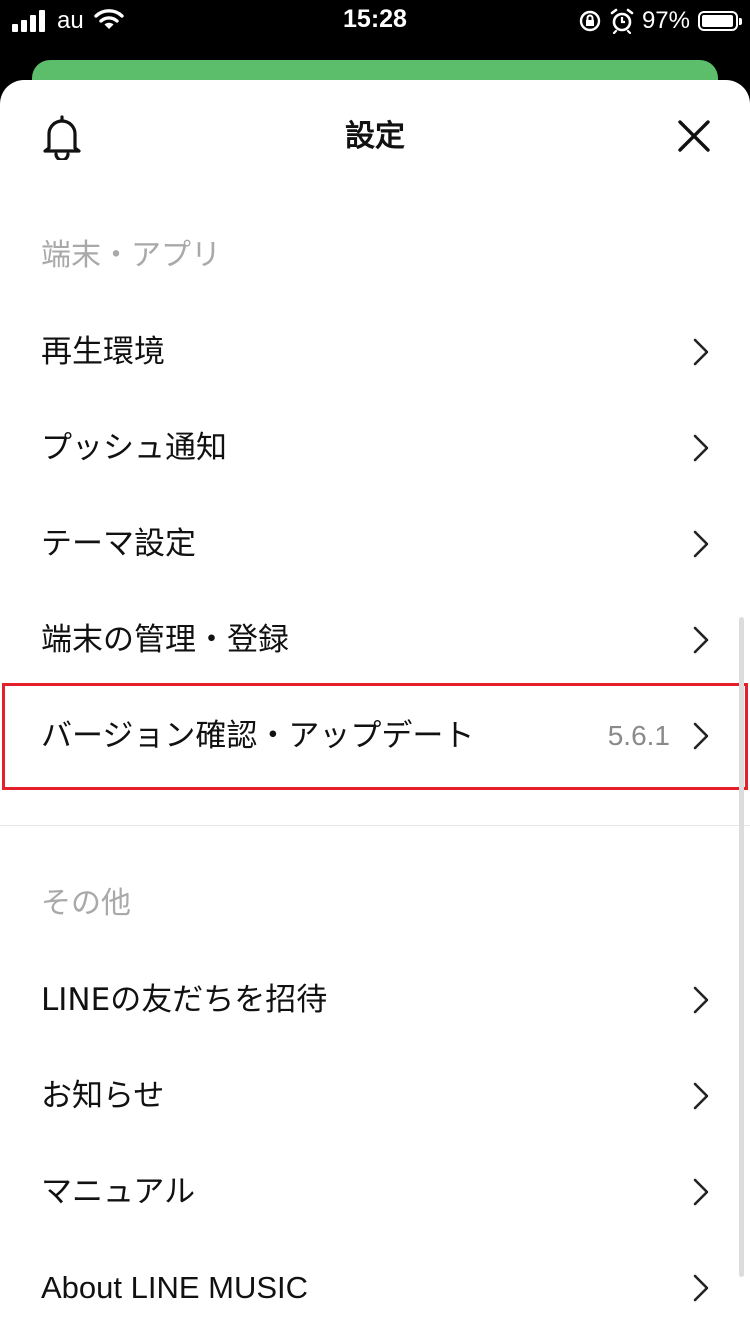  I want to click on status-bar-right: 97%, so click(660, 21).